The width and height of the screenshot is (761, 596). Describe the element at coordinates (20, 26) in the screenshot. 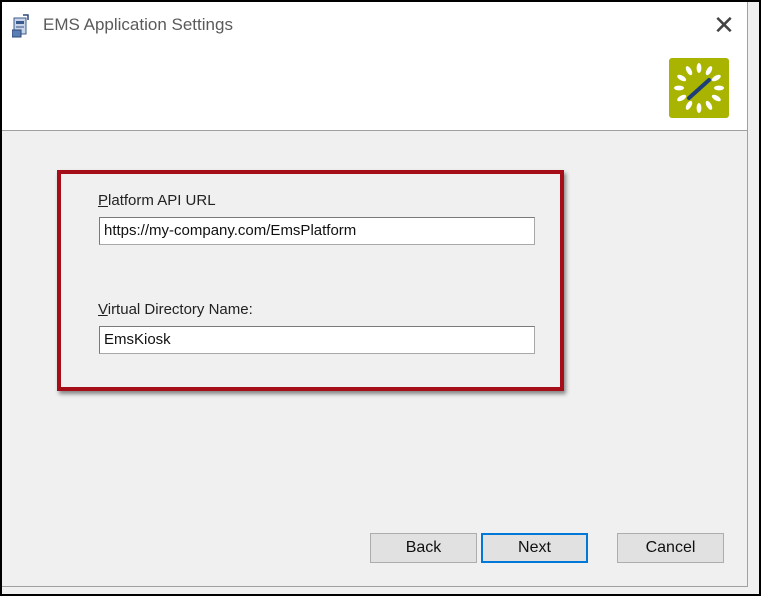

I see `installer-icon` at that location.